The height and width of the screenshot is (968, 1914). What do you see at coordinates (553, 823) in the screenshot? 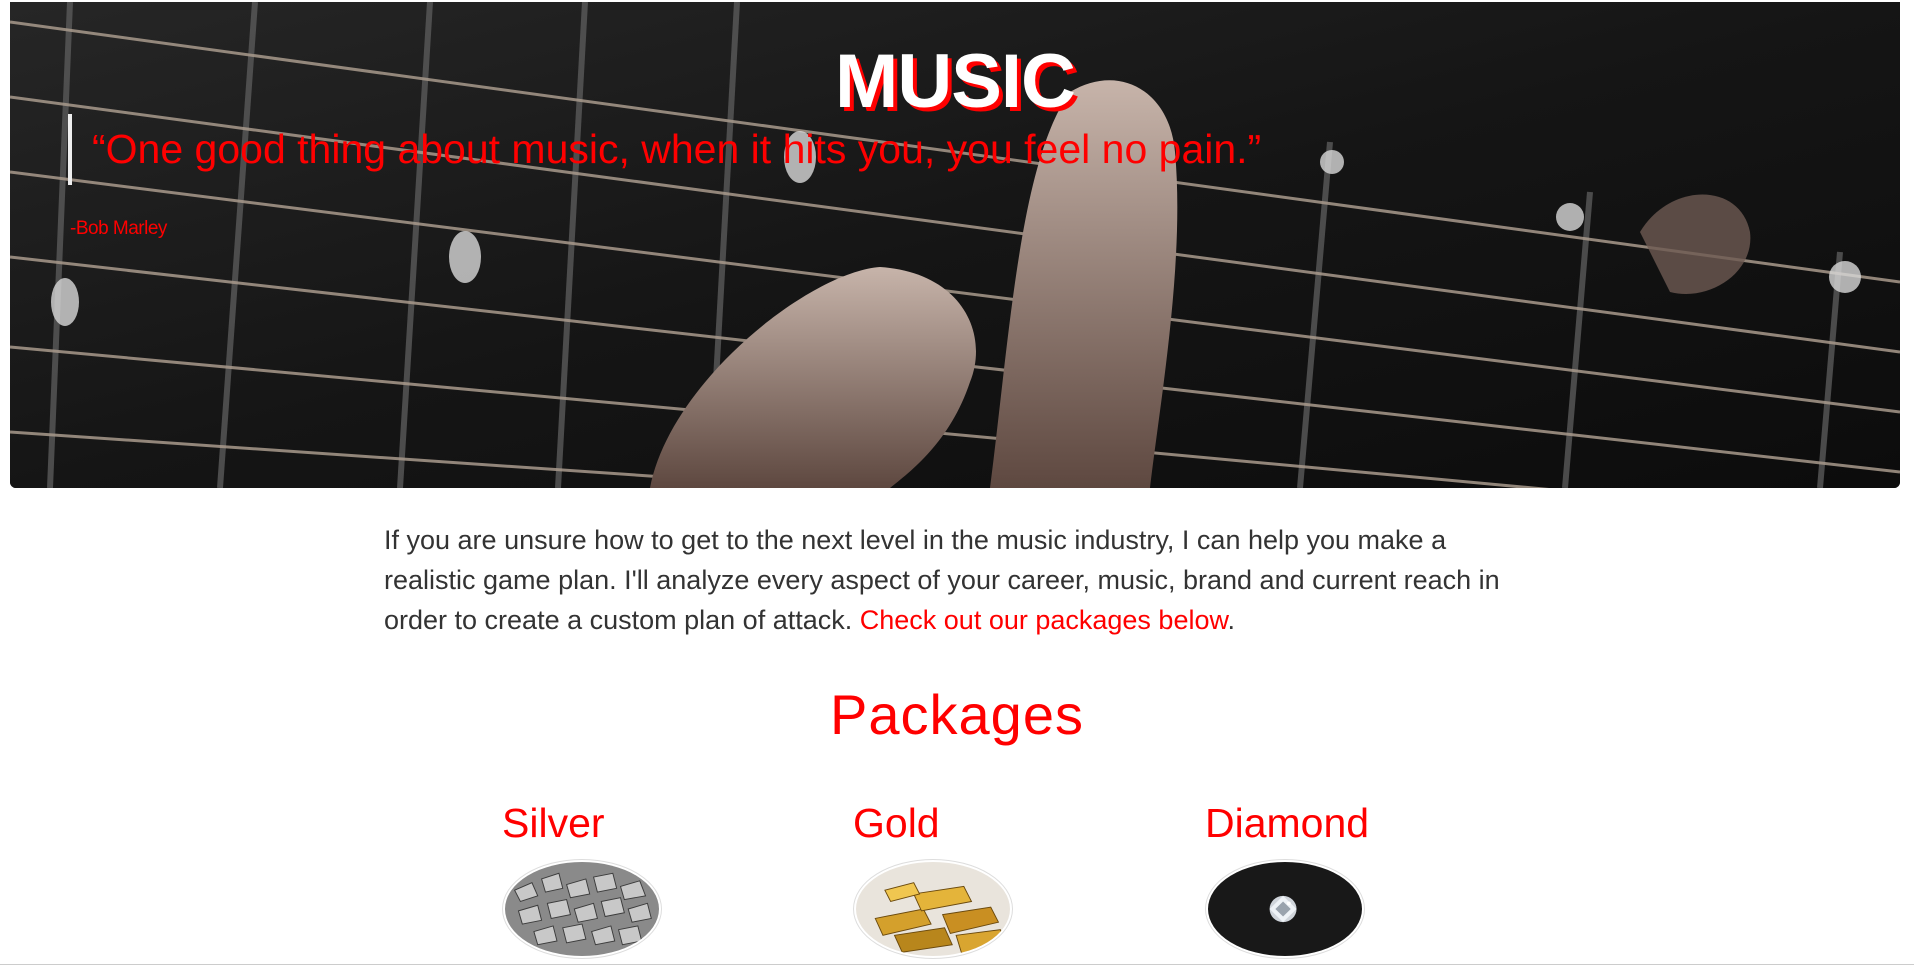
I see `package-name: Silver` at bounding box center [553, 823].